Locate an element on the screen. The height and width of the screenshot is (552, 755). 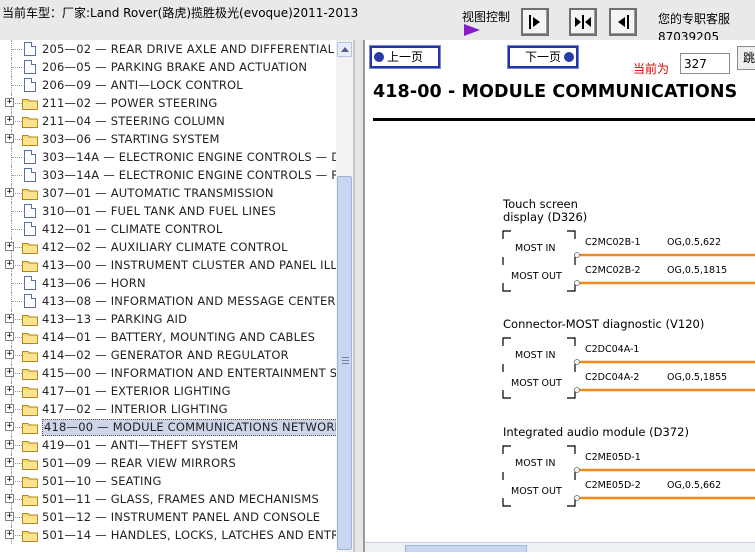
tree-item: +501—12 — INSTRUMENT PANEL AND CONSOLE is located at coordinates (168, 517).